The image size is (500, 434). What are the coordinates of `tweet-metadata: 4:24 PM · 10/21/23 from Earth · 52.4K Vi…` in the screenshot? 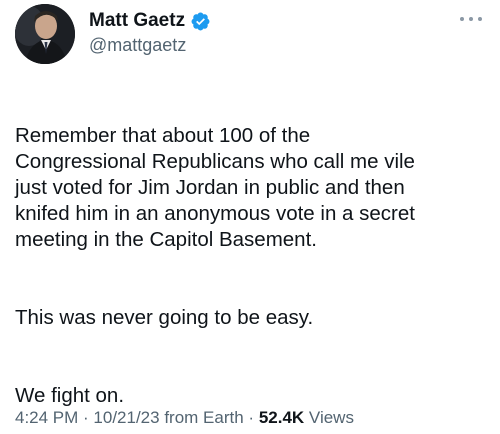 It's located at (184, 418).